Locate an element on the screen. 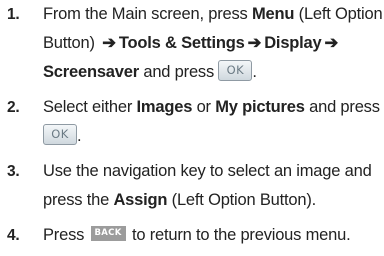 This screenshot has height=256, width=384. menu-path-tools-settings: Tools & Settings is located at coordinates (181, 43).